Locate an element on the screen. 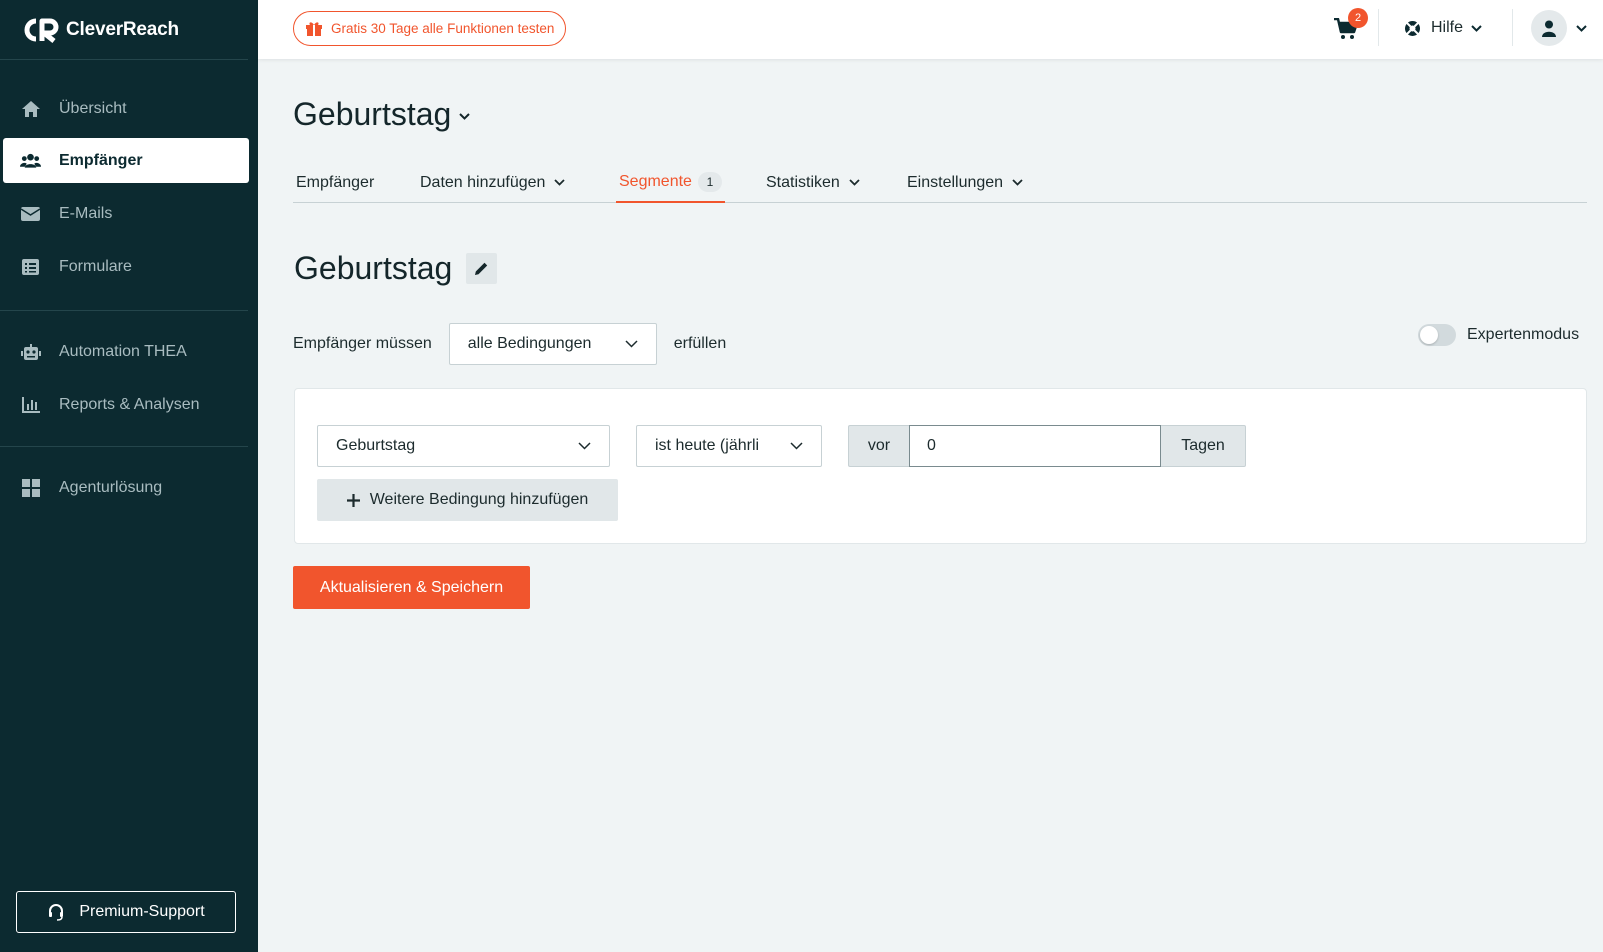 The height and width of the screenshot is (952, 1603). tab-label: Einstellungen is located at coordinates (955, 182).